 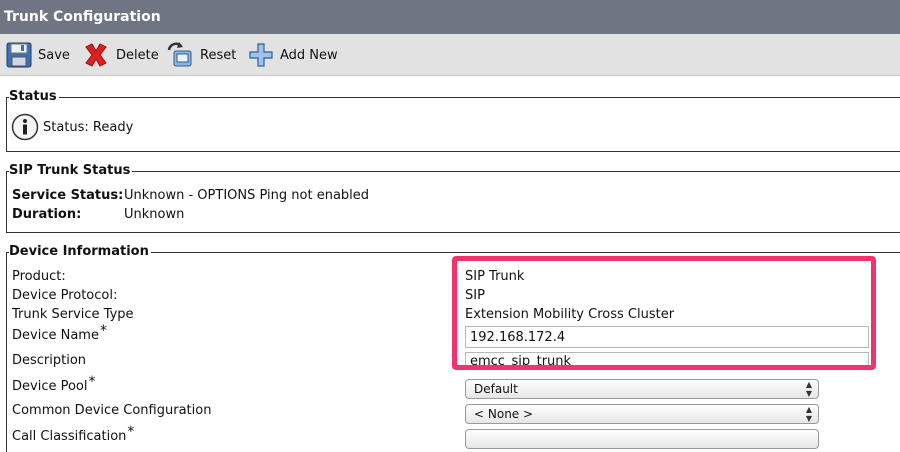 I want to click on status-section: Status Status: Ready, so click(x=453, y=120).